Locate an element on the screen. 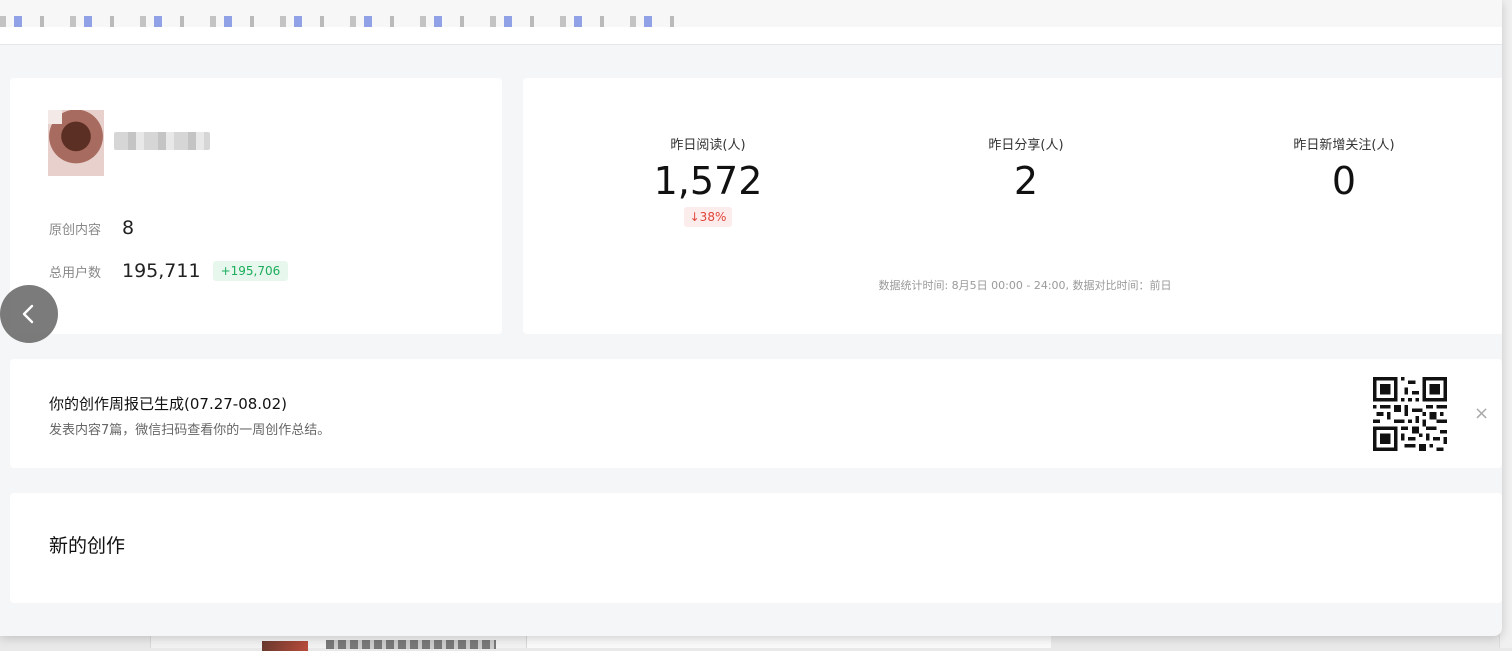 The height and width of the screenshot is (651, 1512). header-band is located at coordinates (751, 36).